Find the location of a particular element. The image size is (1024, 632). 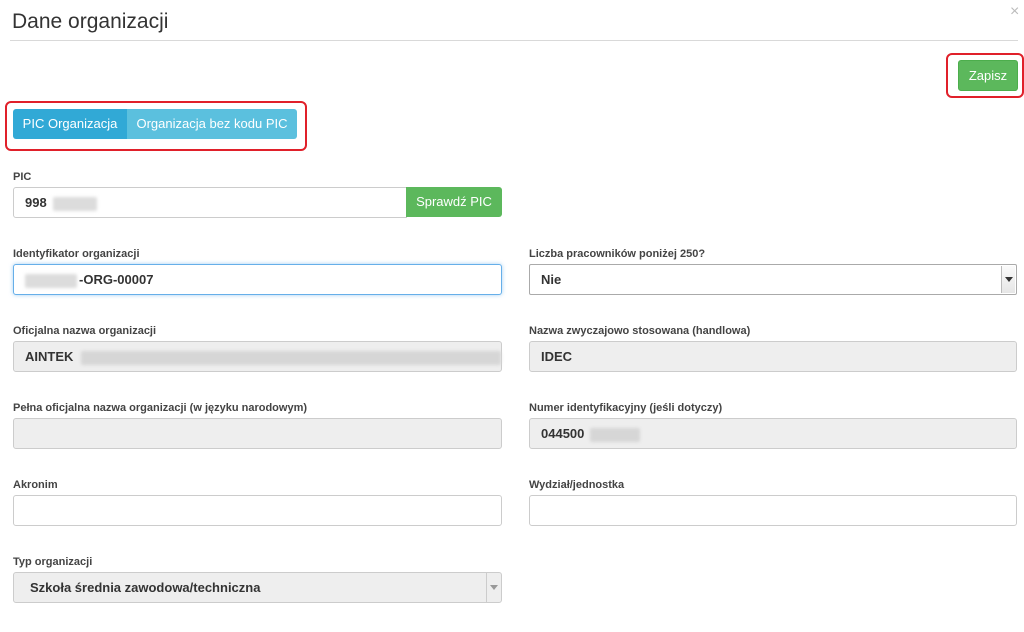

org-id-value: -ORG-00007 is located at coordinates (116, 279).